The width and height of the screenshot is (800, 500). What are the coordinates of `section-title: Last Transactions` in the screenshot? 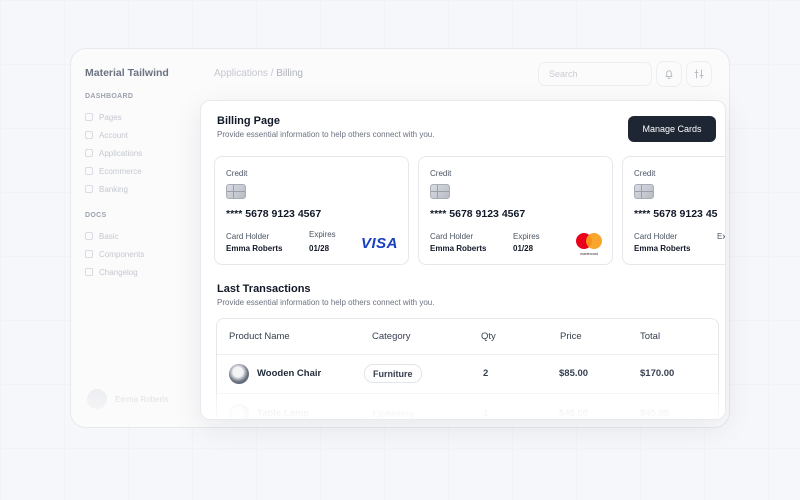 It's located at (264, 289).